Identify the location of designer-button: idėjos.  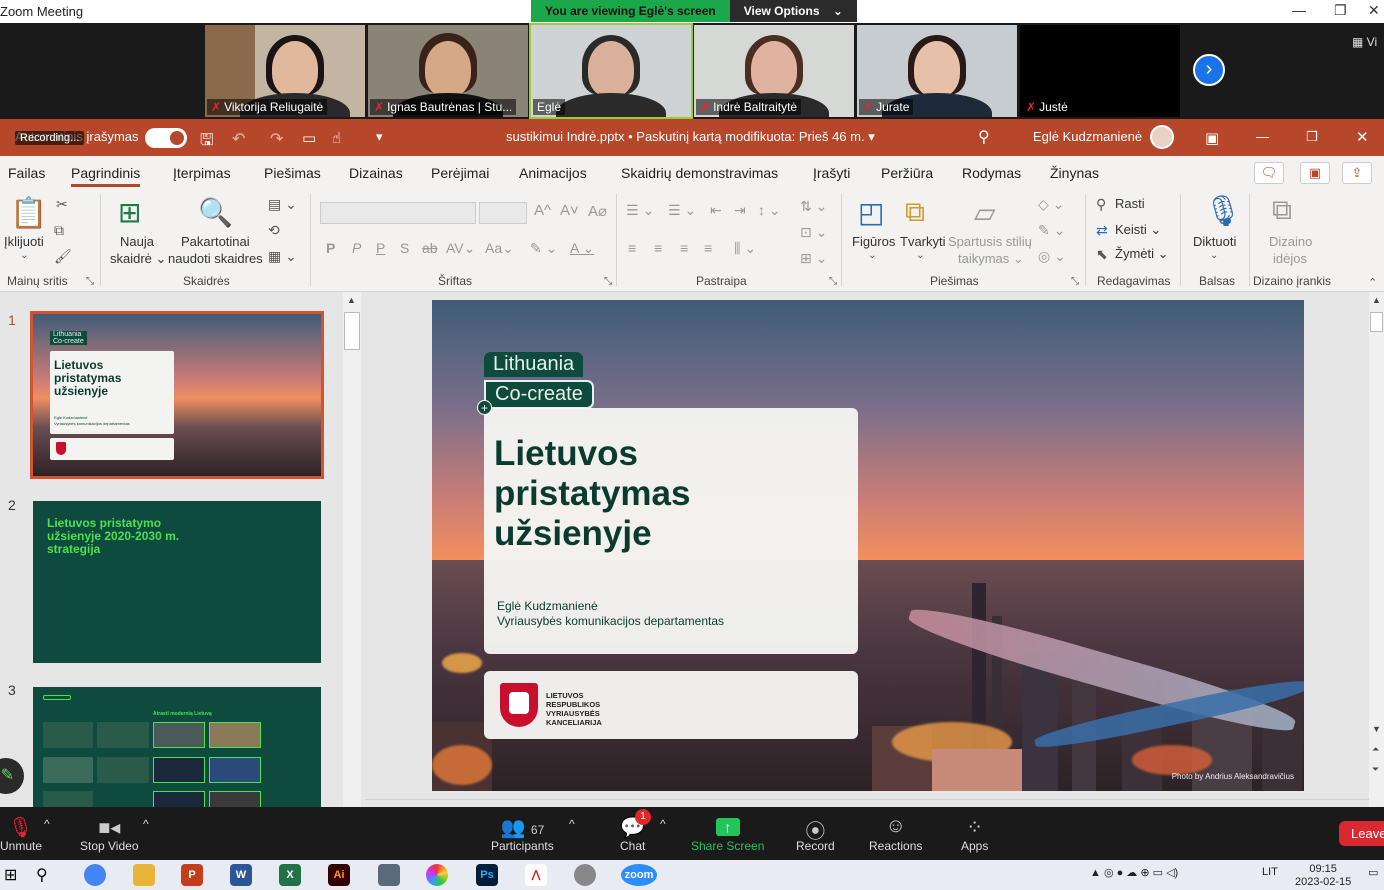
(1290, 258).